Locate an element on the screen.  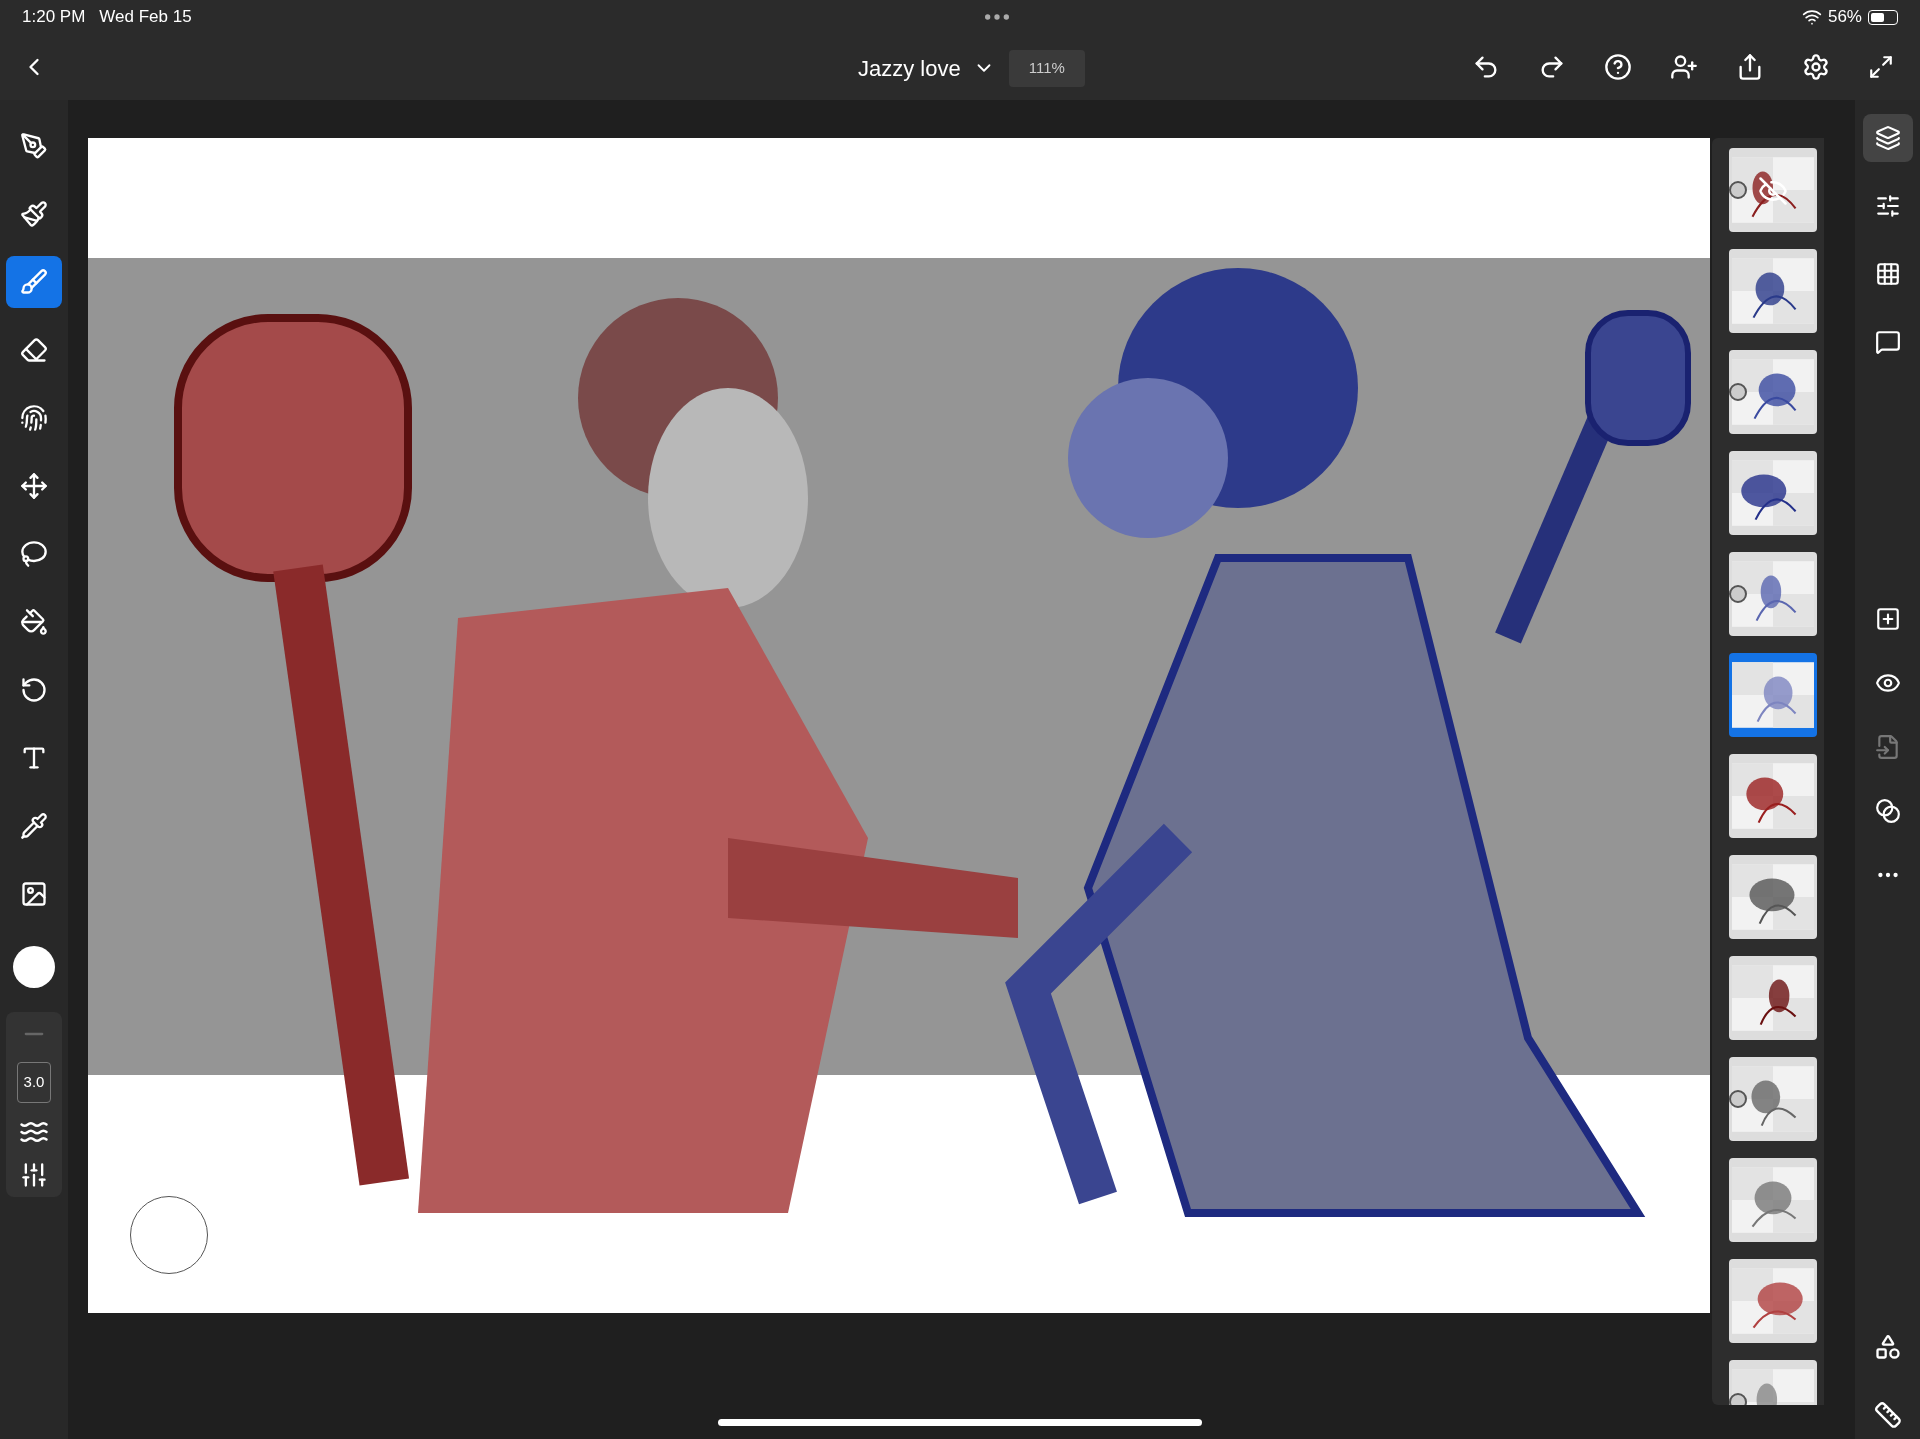
eraser-icon is located at coordinates (34, 350).